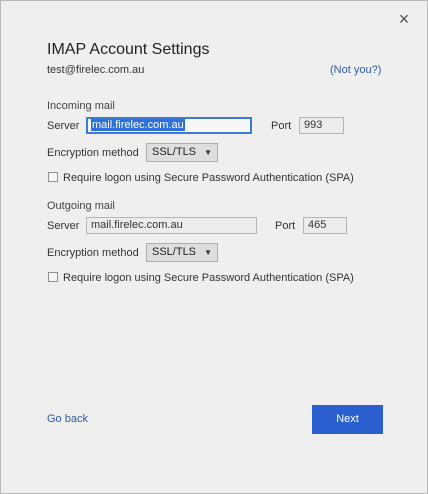  Describe the element at coordinates (81, 206) in the screenshot. I see `outgoing-mail-heading: Outgoing mail` at that location.